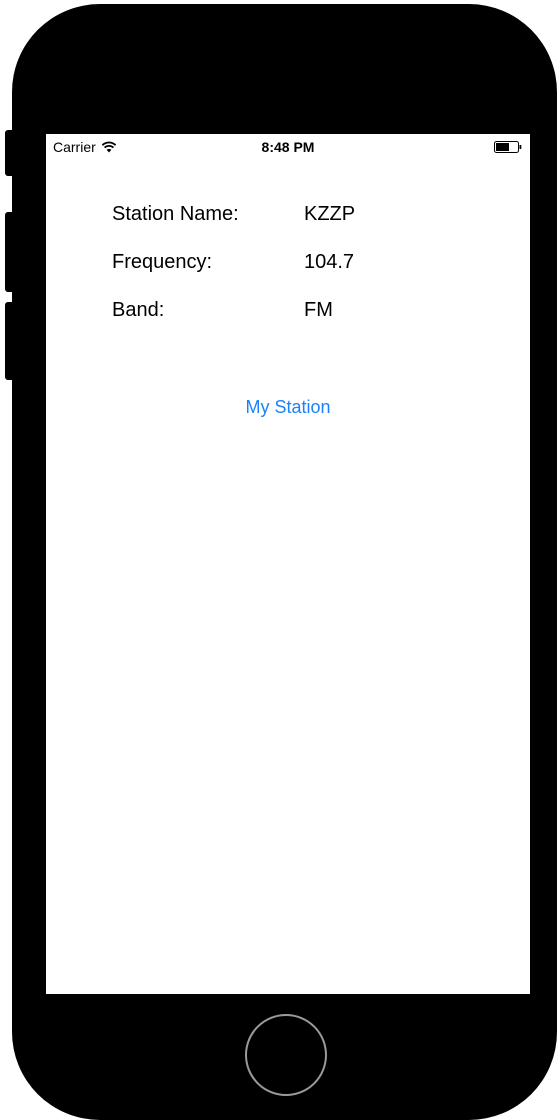  I want to click on station-name-label: Station Name:, so click(175, 214).